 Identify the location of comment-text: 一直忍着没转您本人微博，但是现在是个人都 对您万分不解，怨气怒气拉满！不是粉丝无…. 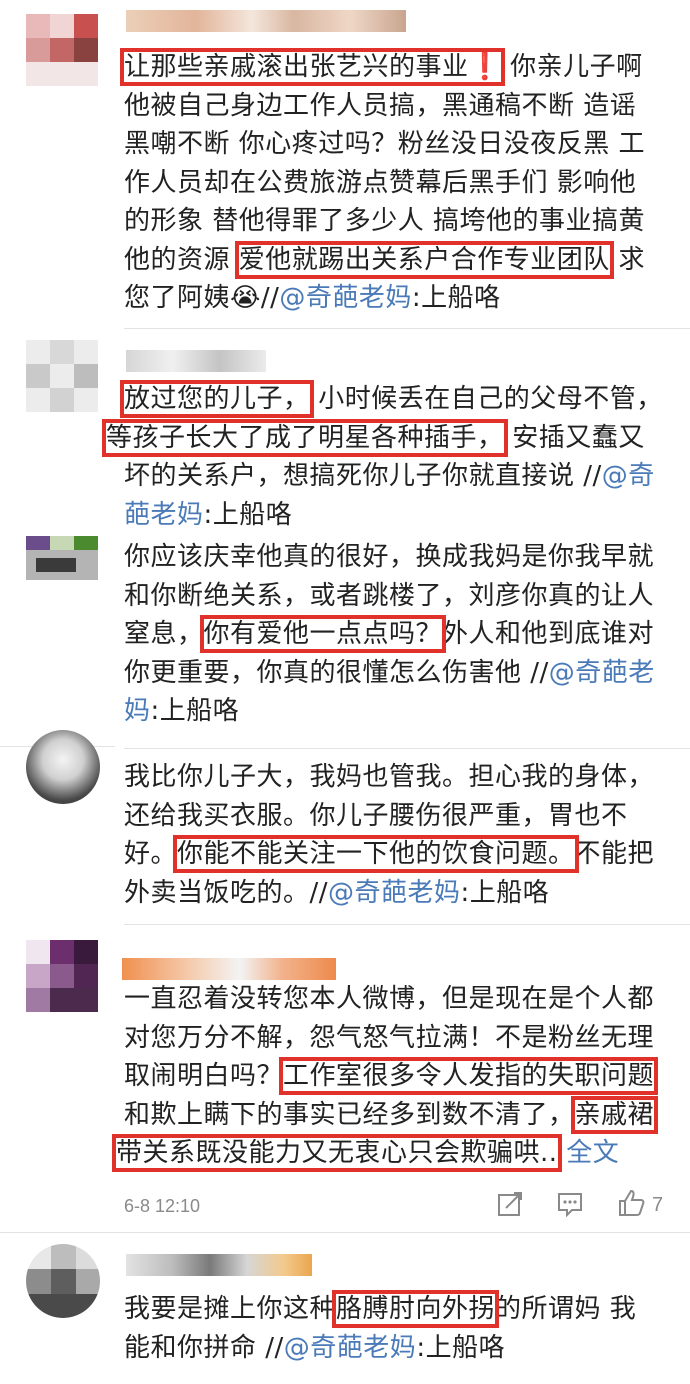
(385, 1078).